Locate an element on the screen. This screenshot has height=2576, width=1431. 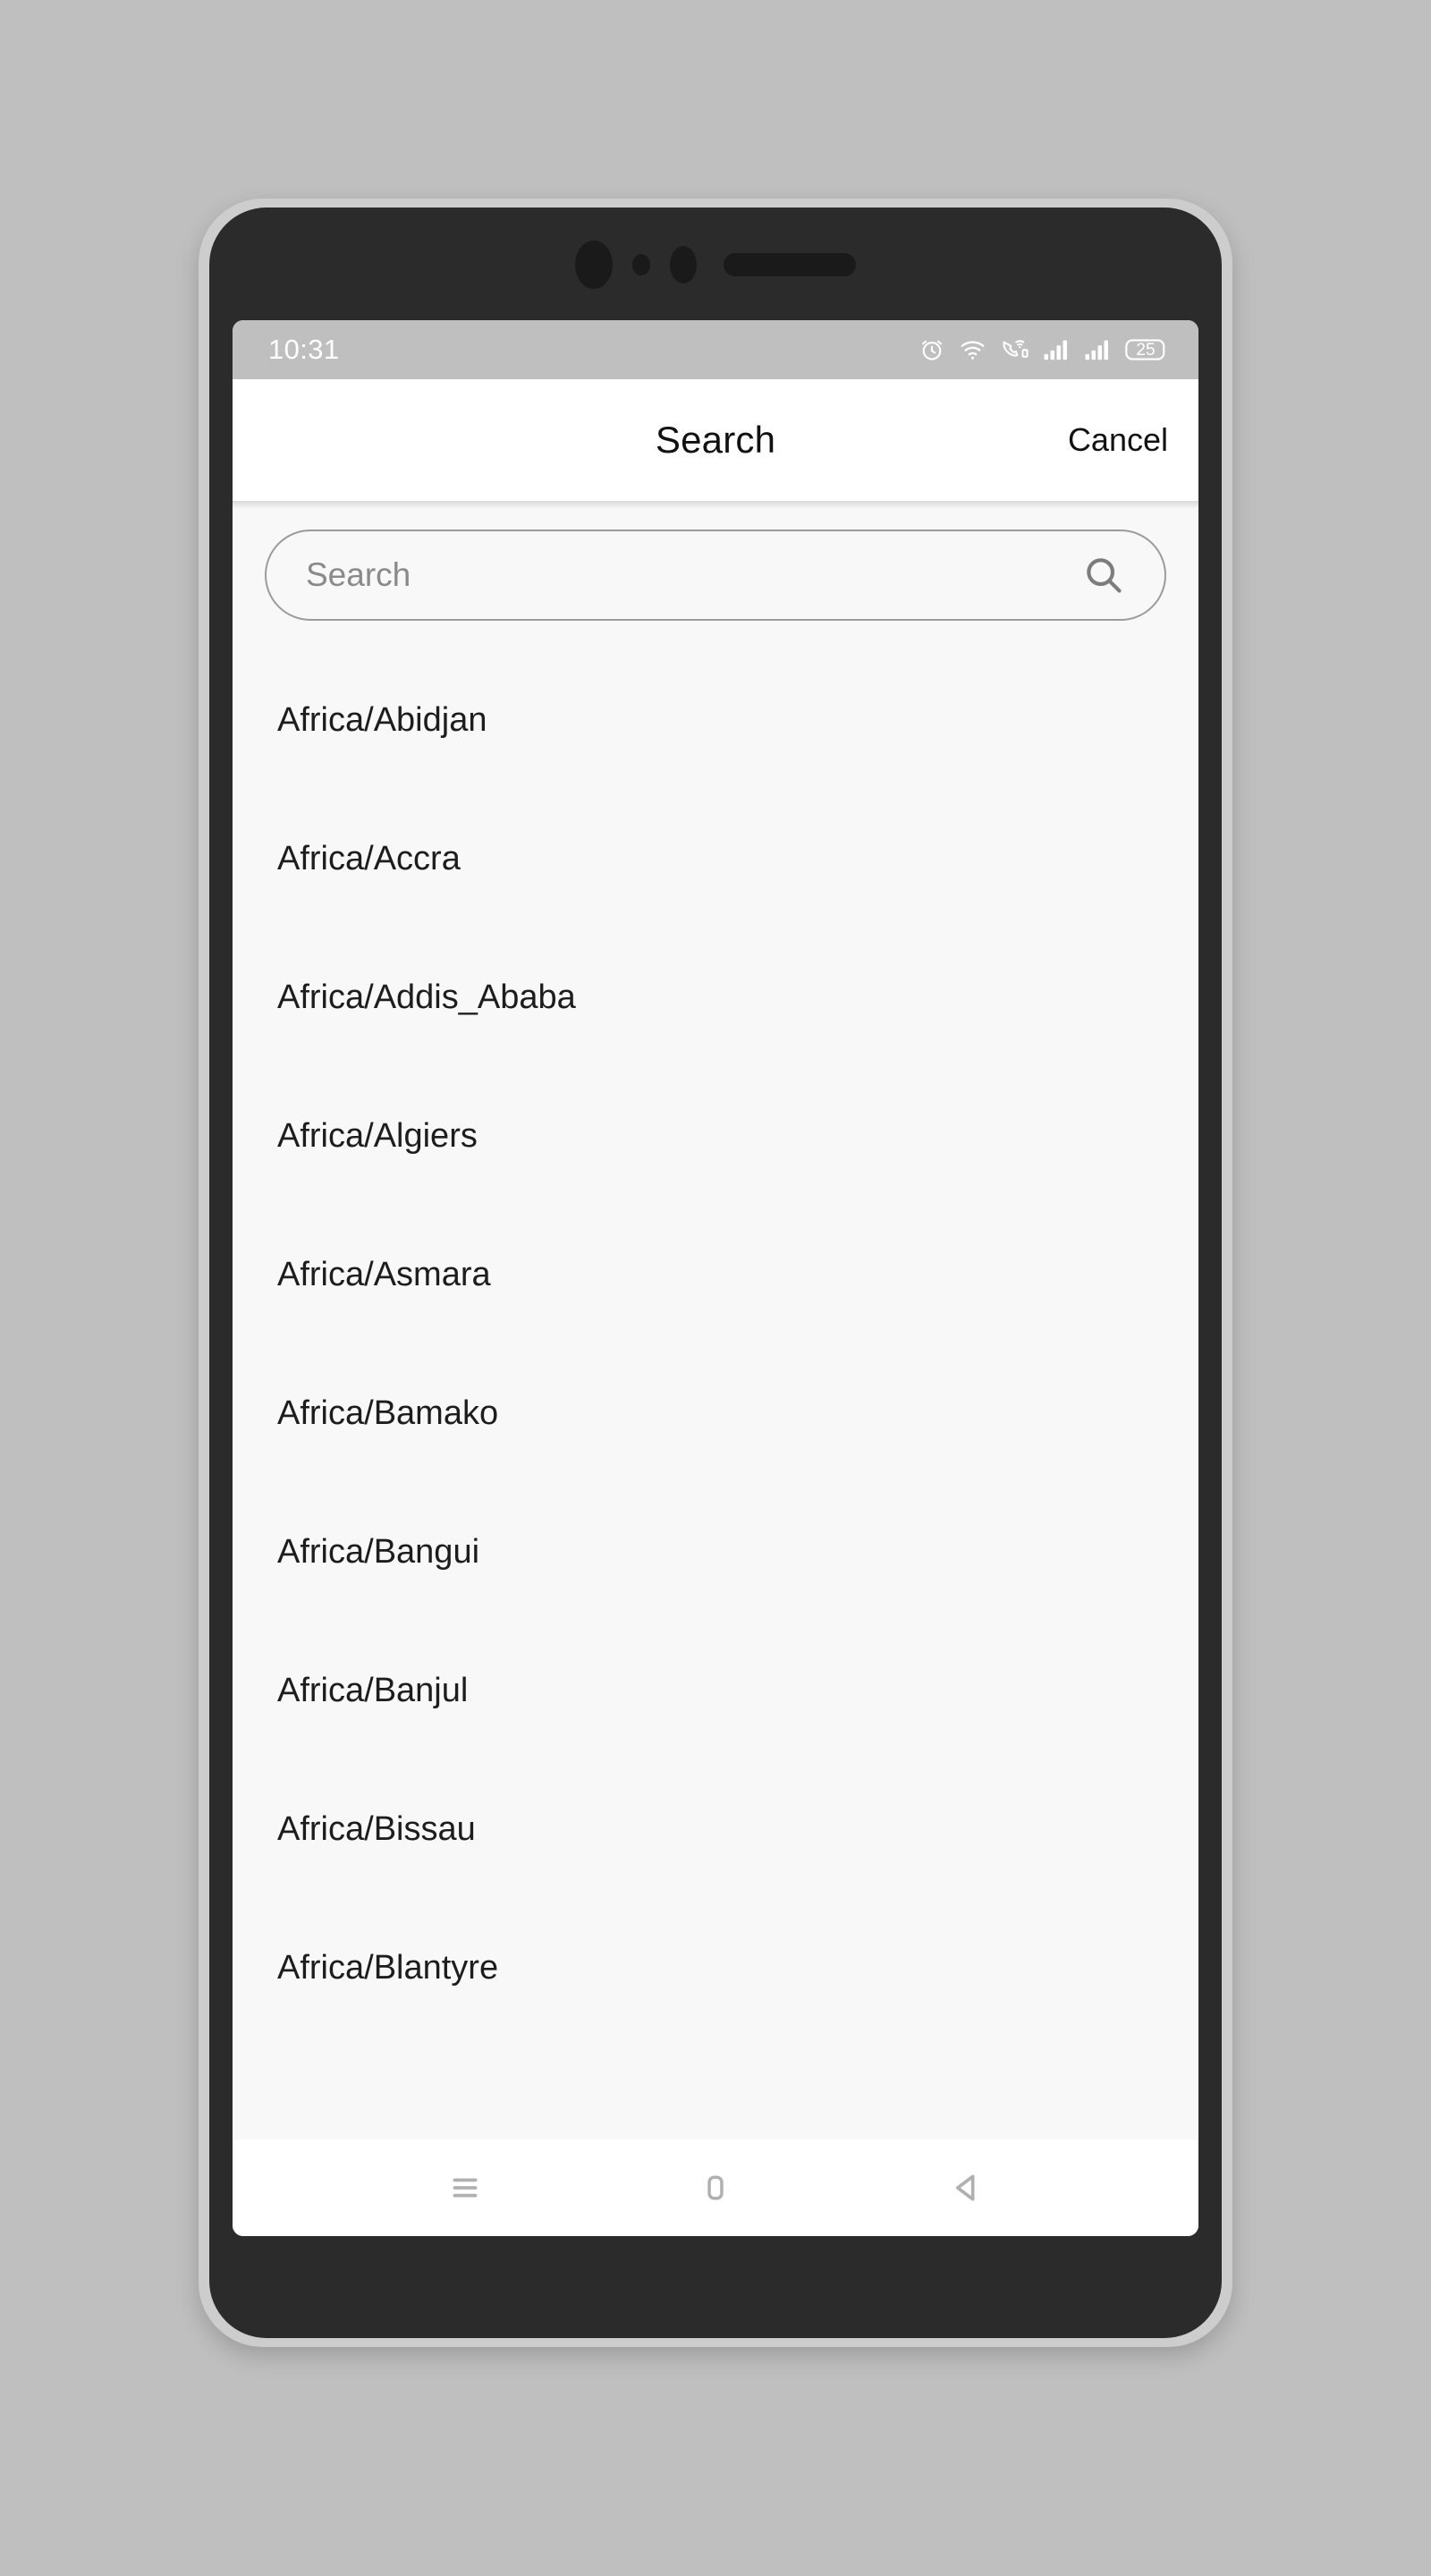
recents-button is located at coordinates (465, 2188).